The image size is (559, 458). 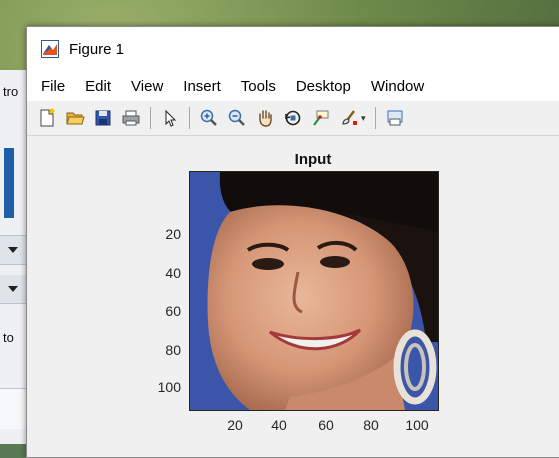 What do you see at coordinates (147, 86) in the screenshot?
I see `menu-view: View` at bounding box center [147, 86].